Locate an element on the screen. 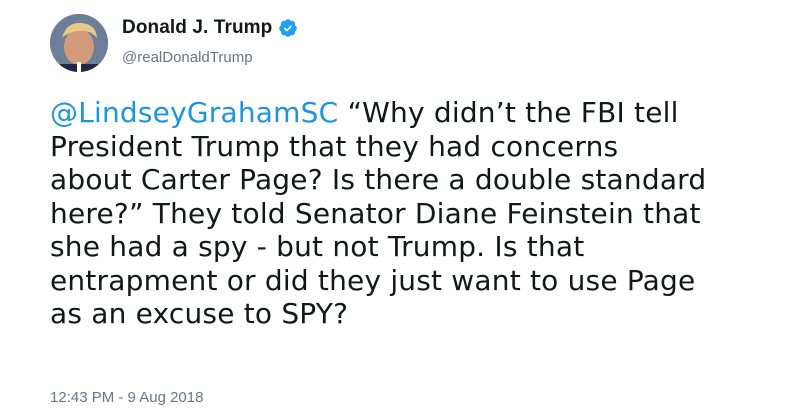 Image resolution: width=800 pixels, height=419 pixels. mention-link: @LindseyGrahamSC is located at coordinates (194, 112).